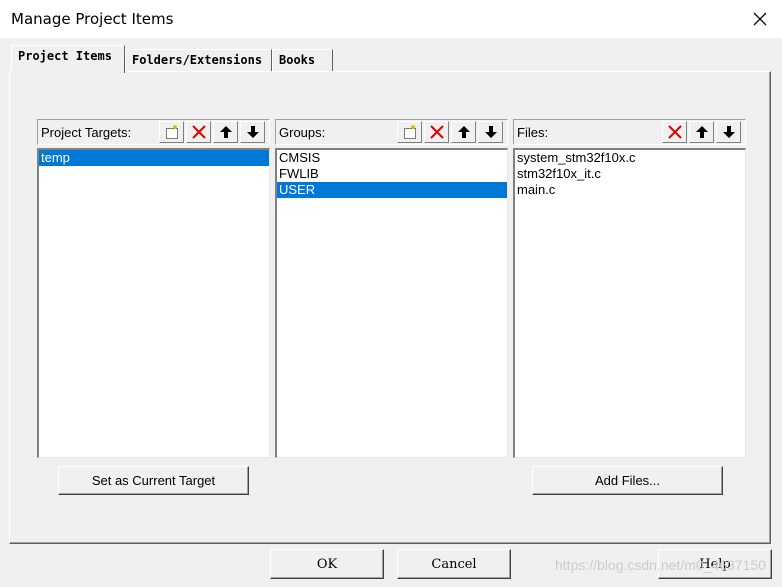  What do you see at coordinates (154, 158) in the screenshot?
I see `list-item-temp: temp` at bounding box center [154, 158].